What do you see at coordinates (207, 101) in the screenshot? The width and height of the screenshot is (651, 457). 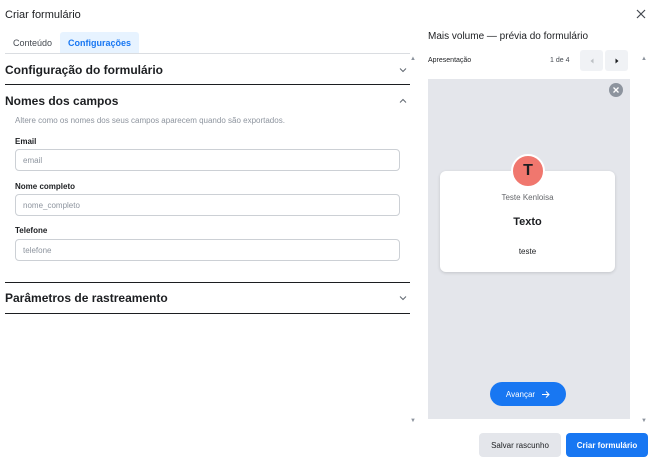 I see `section-field-names: Nomes dos campos` at bounding box center [207, 101].